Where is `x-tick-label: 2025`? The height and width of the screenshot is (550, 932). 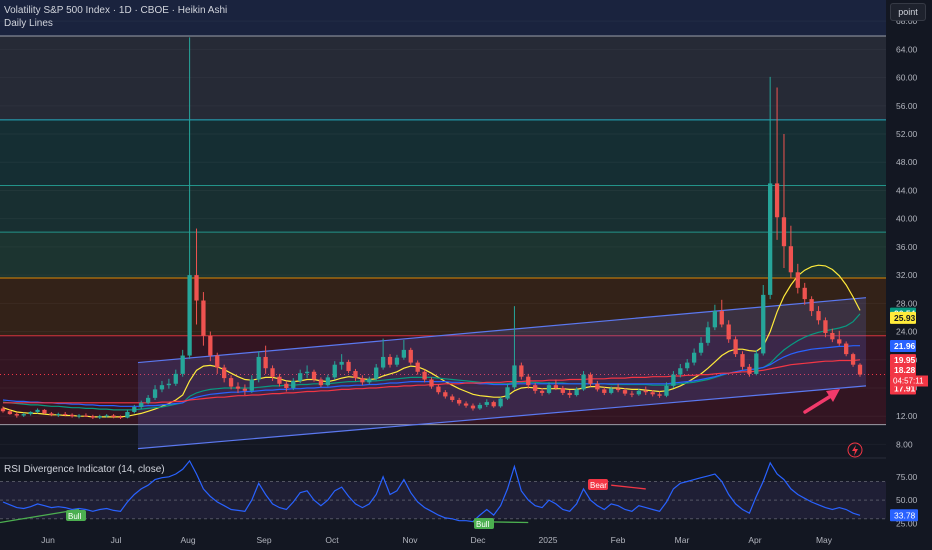 x-tick-label: 2025 is located at coordinates (548, 540).